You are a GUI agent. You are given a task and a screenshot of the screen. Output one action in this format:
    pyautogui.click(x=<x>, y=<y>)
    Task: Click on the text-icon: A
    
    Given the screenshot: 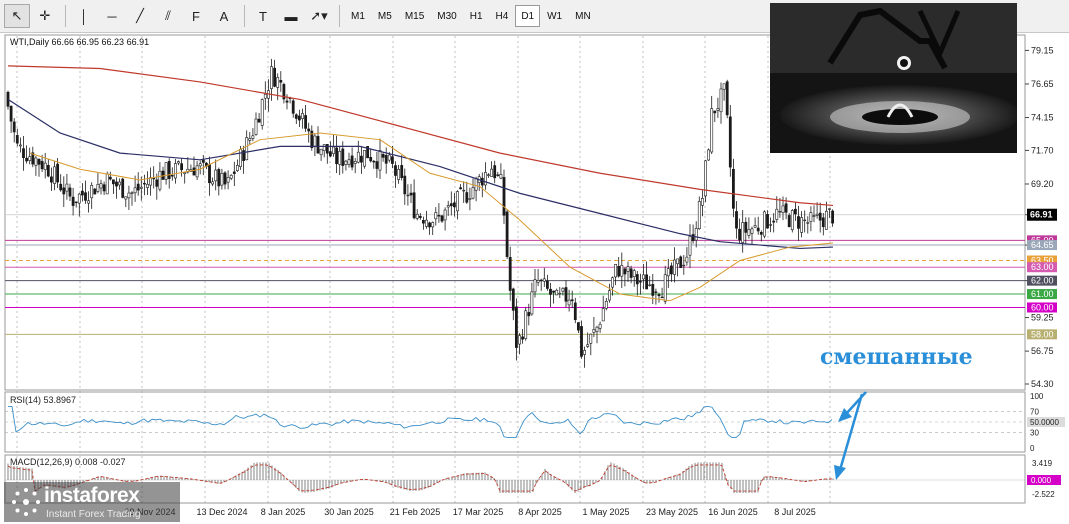 What is the action you would take?
    pyautogui.click(x=224, y=16)
    